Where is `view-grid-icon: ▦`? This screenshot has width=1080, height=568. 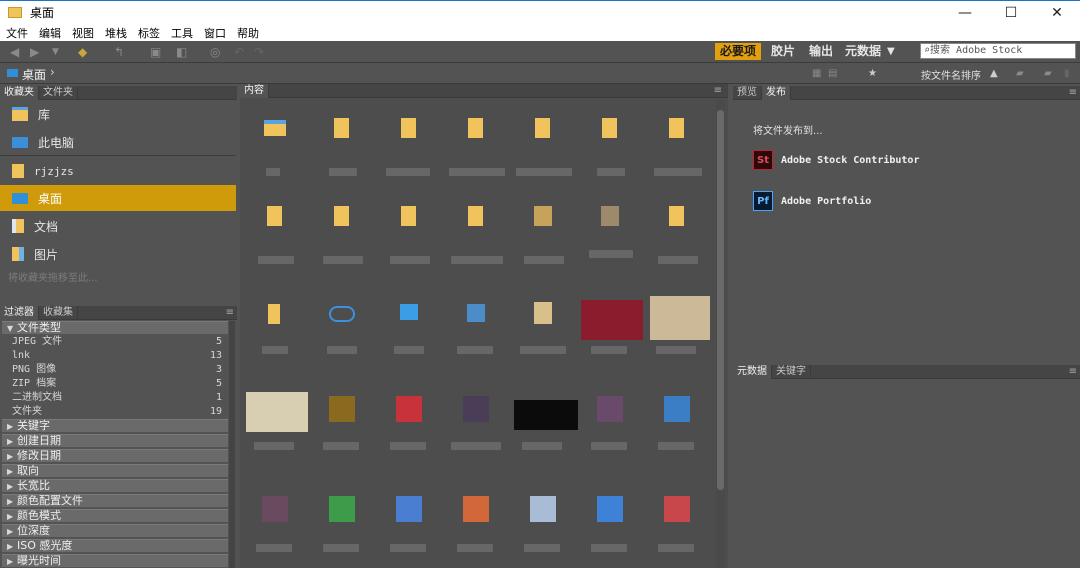 view-grid-icon: ▦ is located at coordinates (816, 74).